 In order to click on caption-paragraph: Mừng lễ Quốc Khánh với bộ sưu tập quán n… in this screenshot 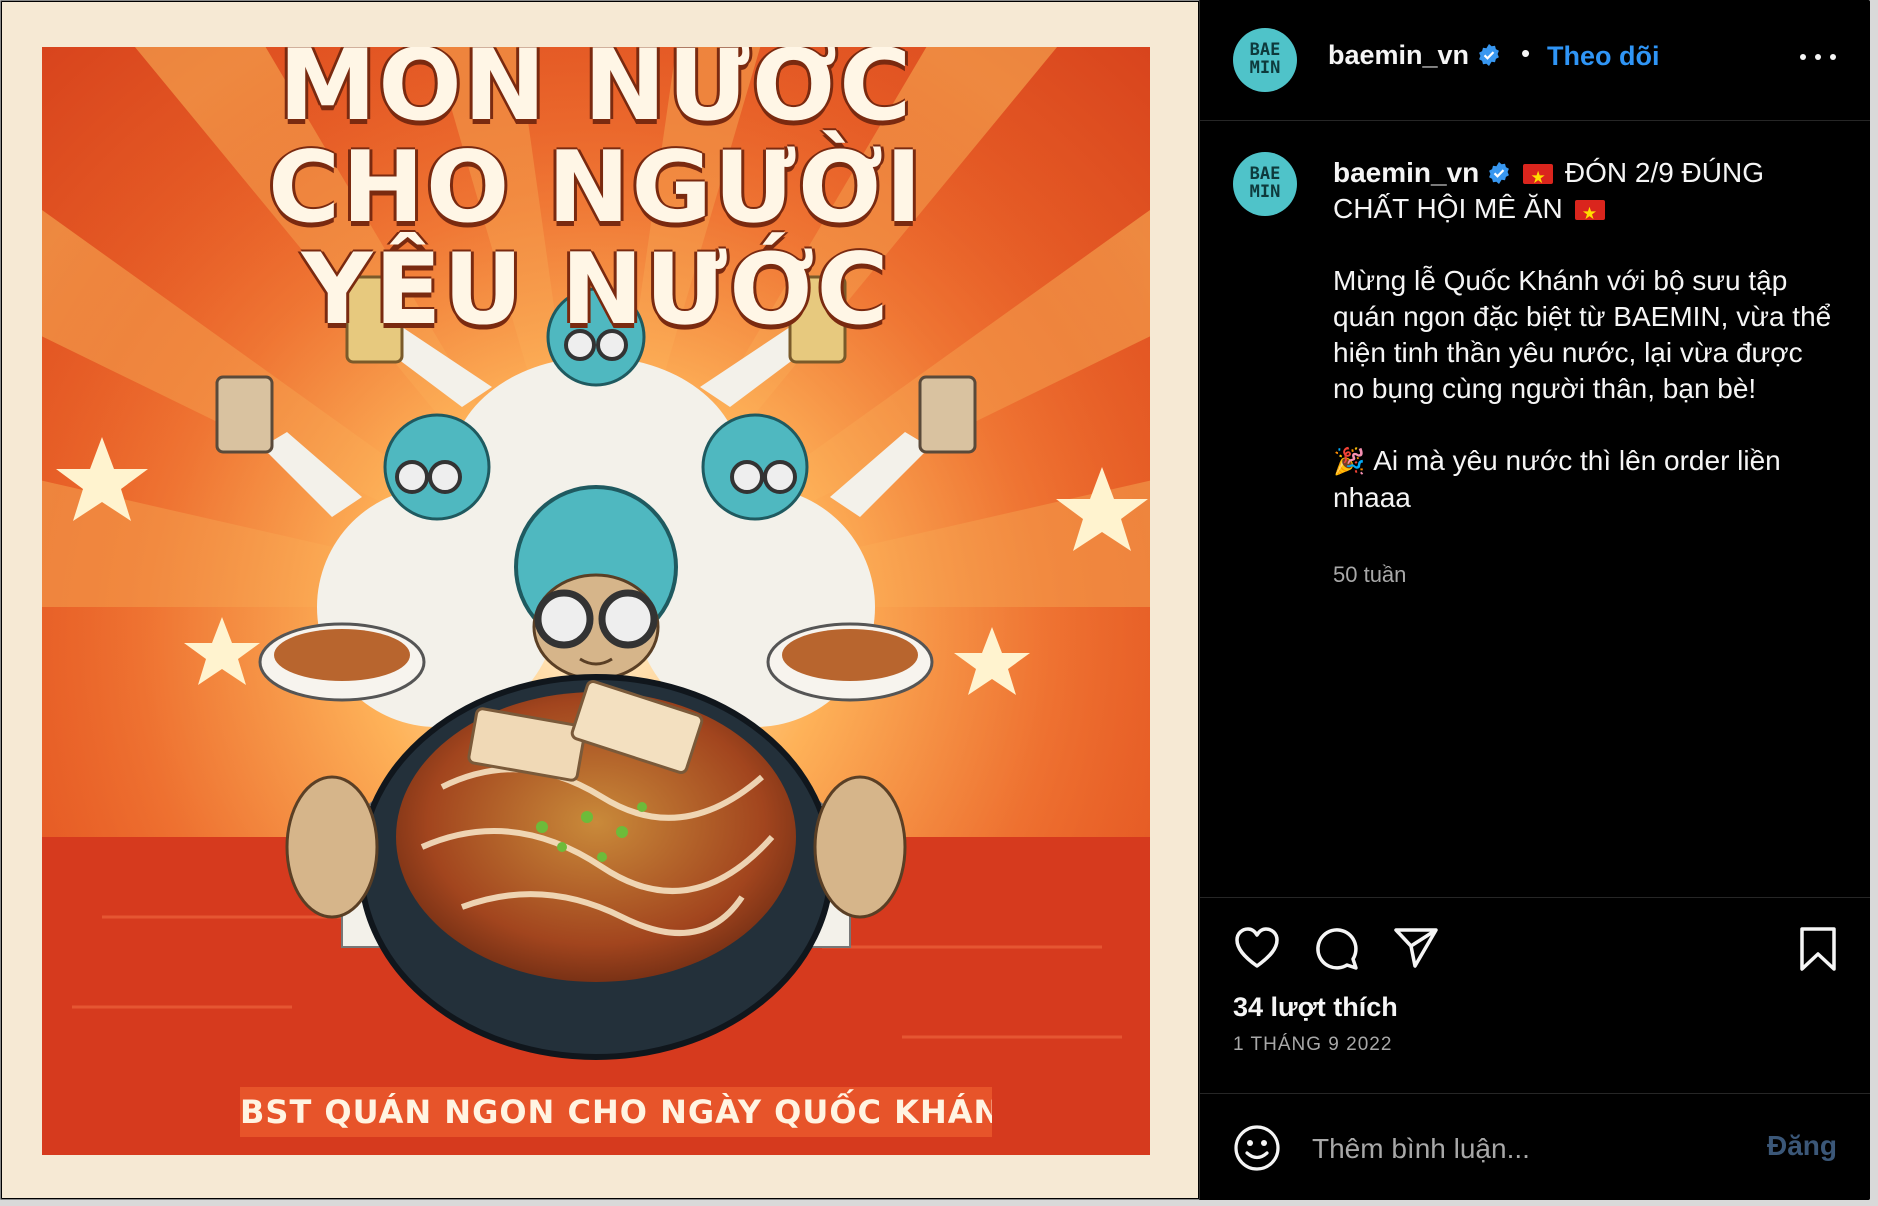, I will do `click(1582, 334)`.